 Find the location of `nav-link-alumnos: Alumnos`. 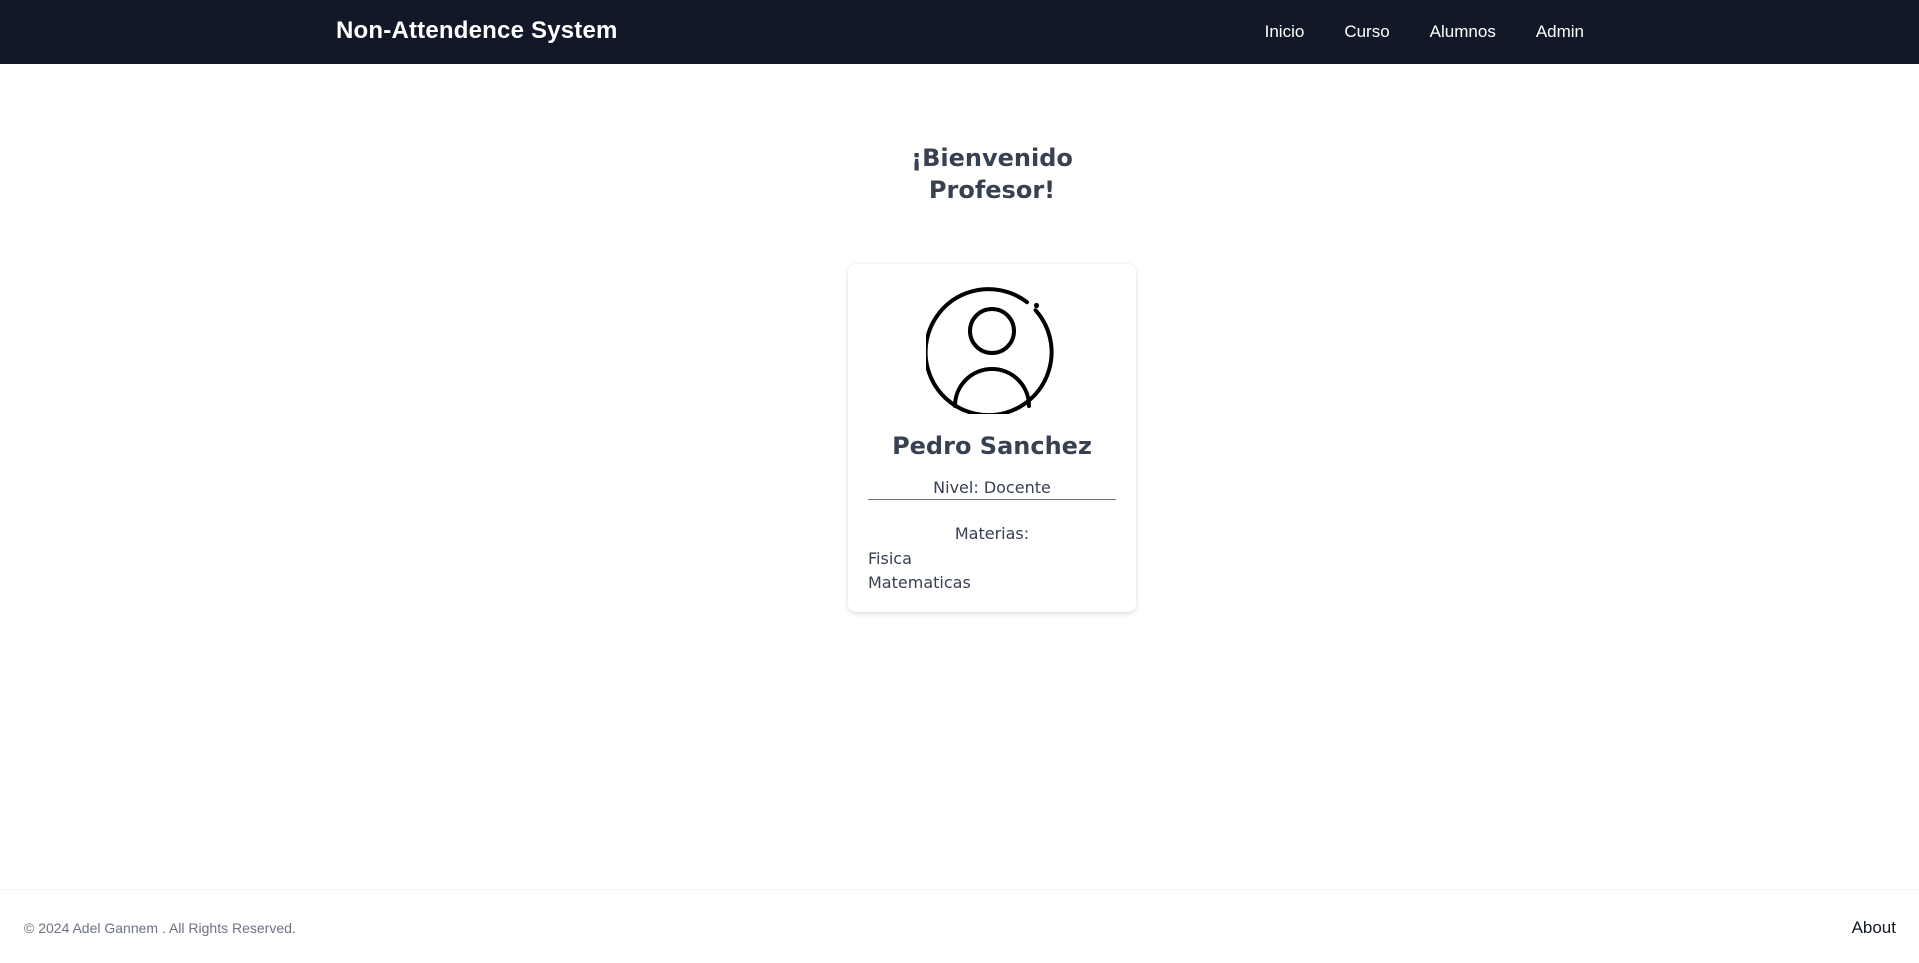

nav-link-alumnos: Alumnos is located at coordinates (1463, 32).